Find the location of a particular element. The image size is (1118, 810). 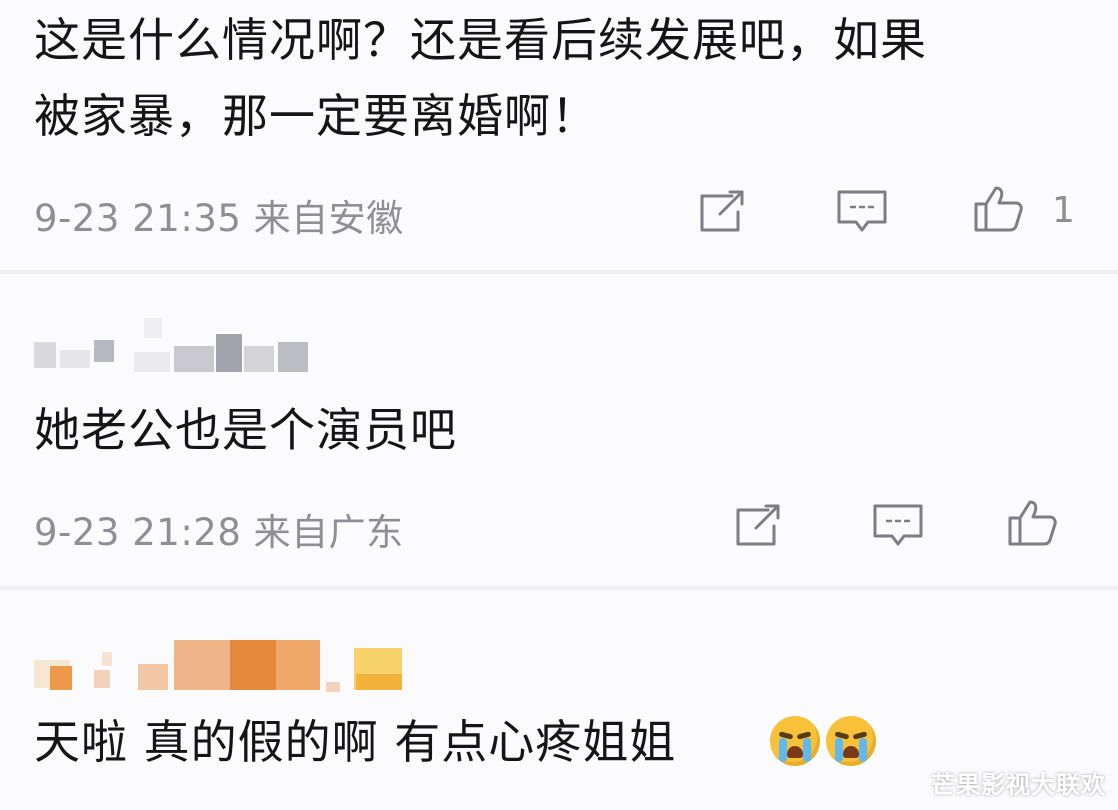

like-count: 1 is located at coordinates (1063, 210).